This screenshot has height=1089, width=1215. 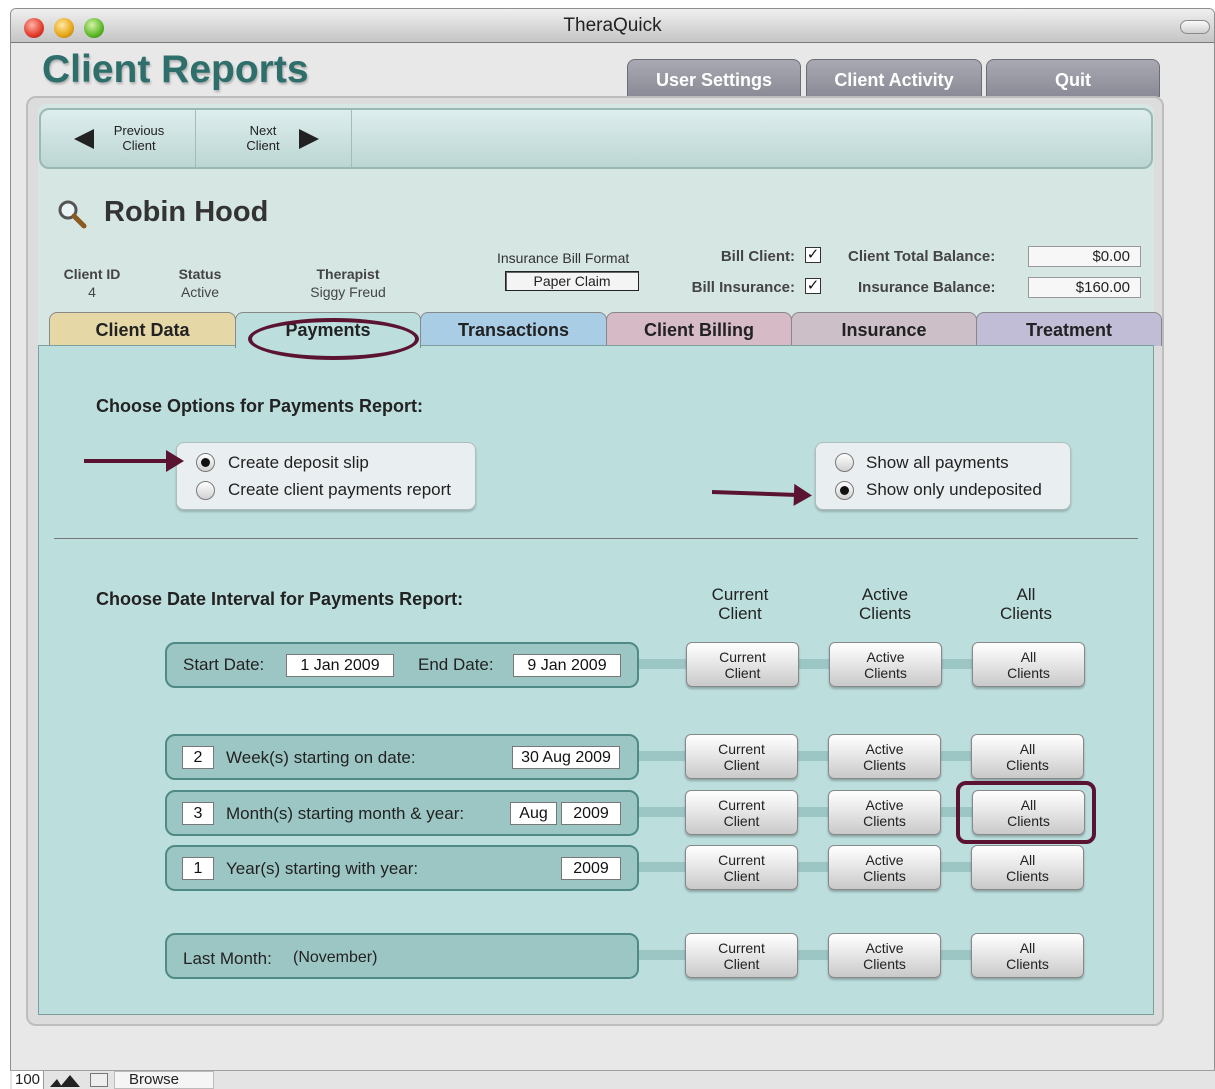 I want to click on months-active-clients-button: Active Clients, so click(x=884, y=812).